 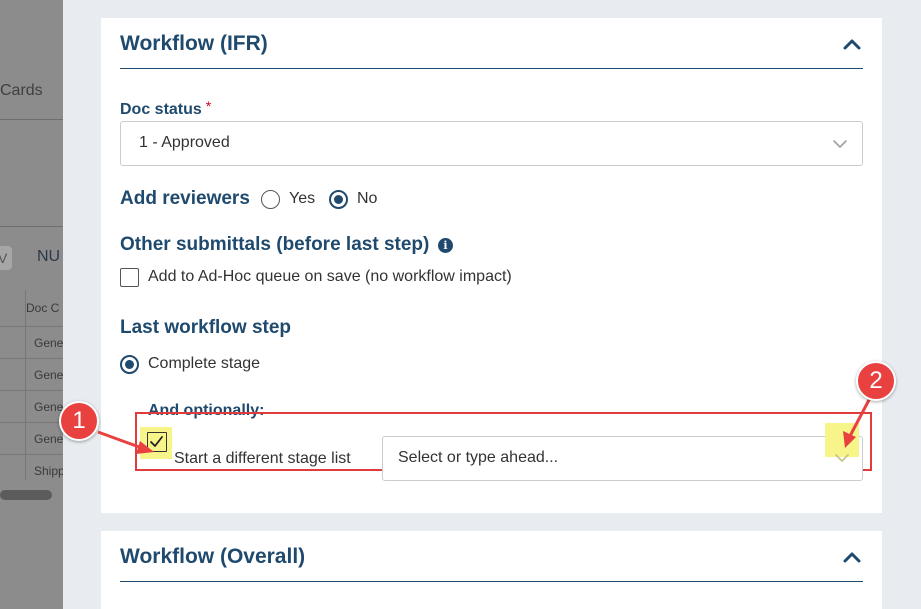 I want to click on complete-stage-radio, so click(x=129, y=364).